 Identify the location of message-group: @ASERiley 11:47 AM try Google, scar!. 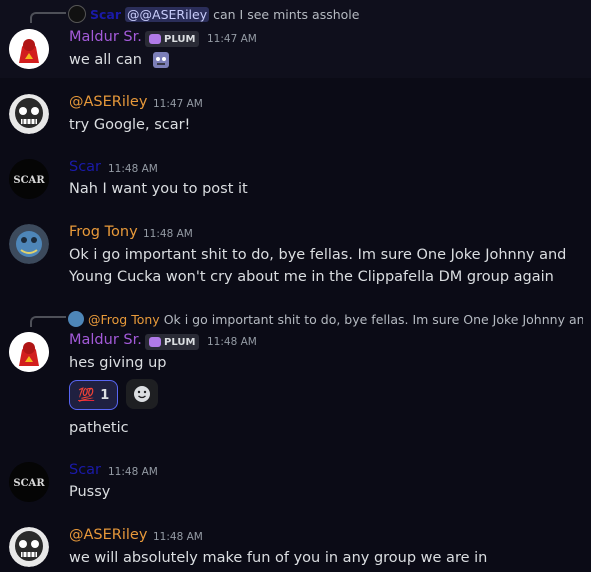
(295, 116).